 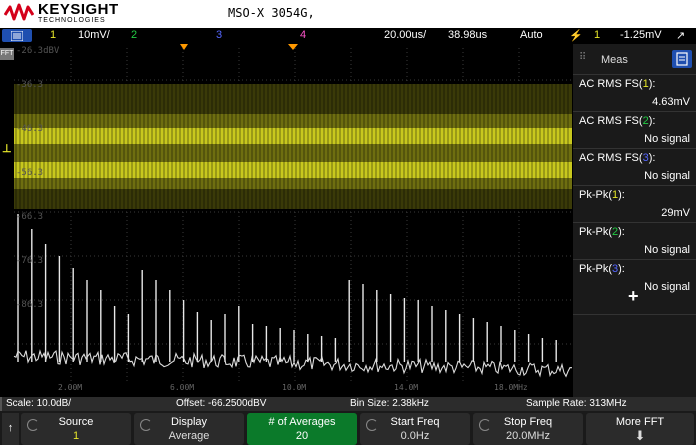 I want to click on softkey-label: # of Averages, so click(x=302, y=422).